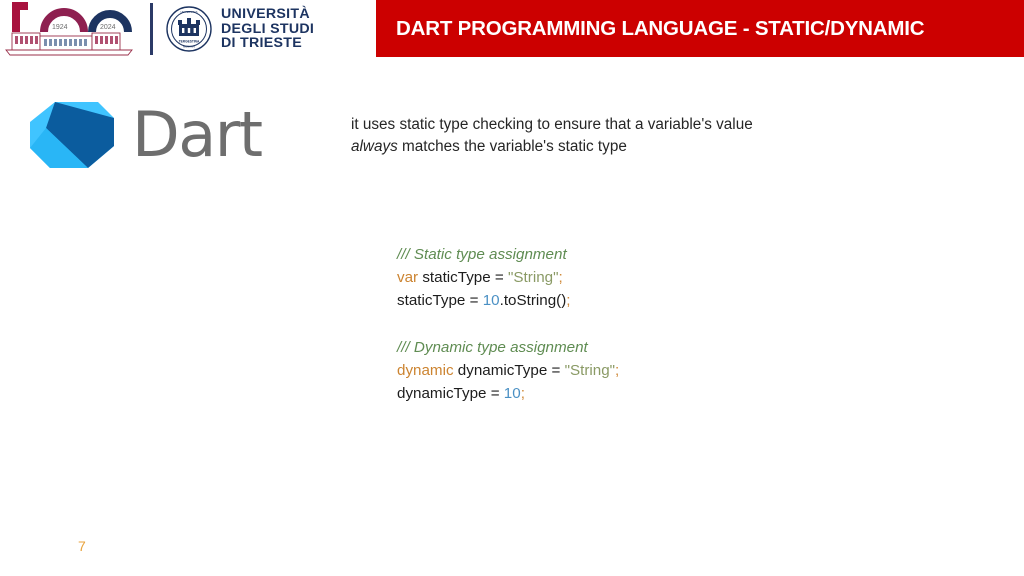 The image size is (1024, 576). I want to click on code-line: var staticType = "String";, so click(508, 277).